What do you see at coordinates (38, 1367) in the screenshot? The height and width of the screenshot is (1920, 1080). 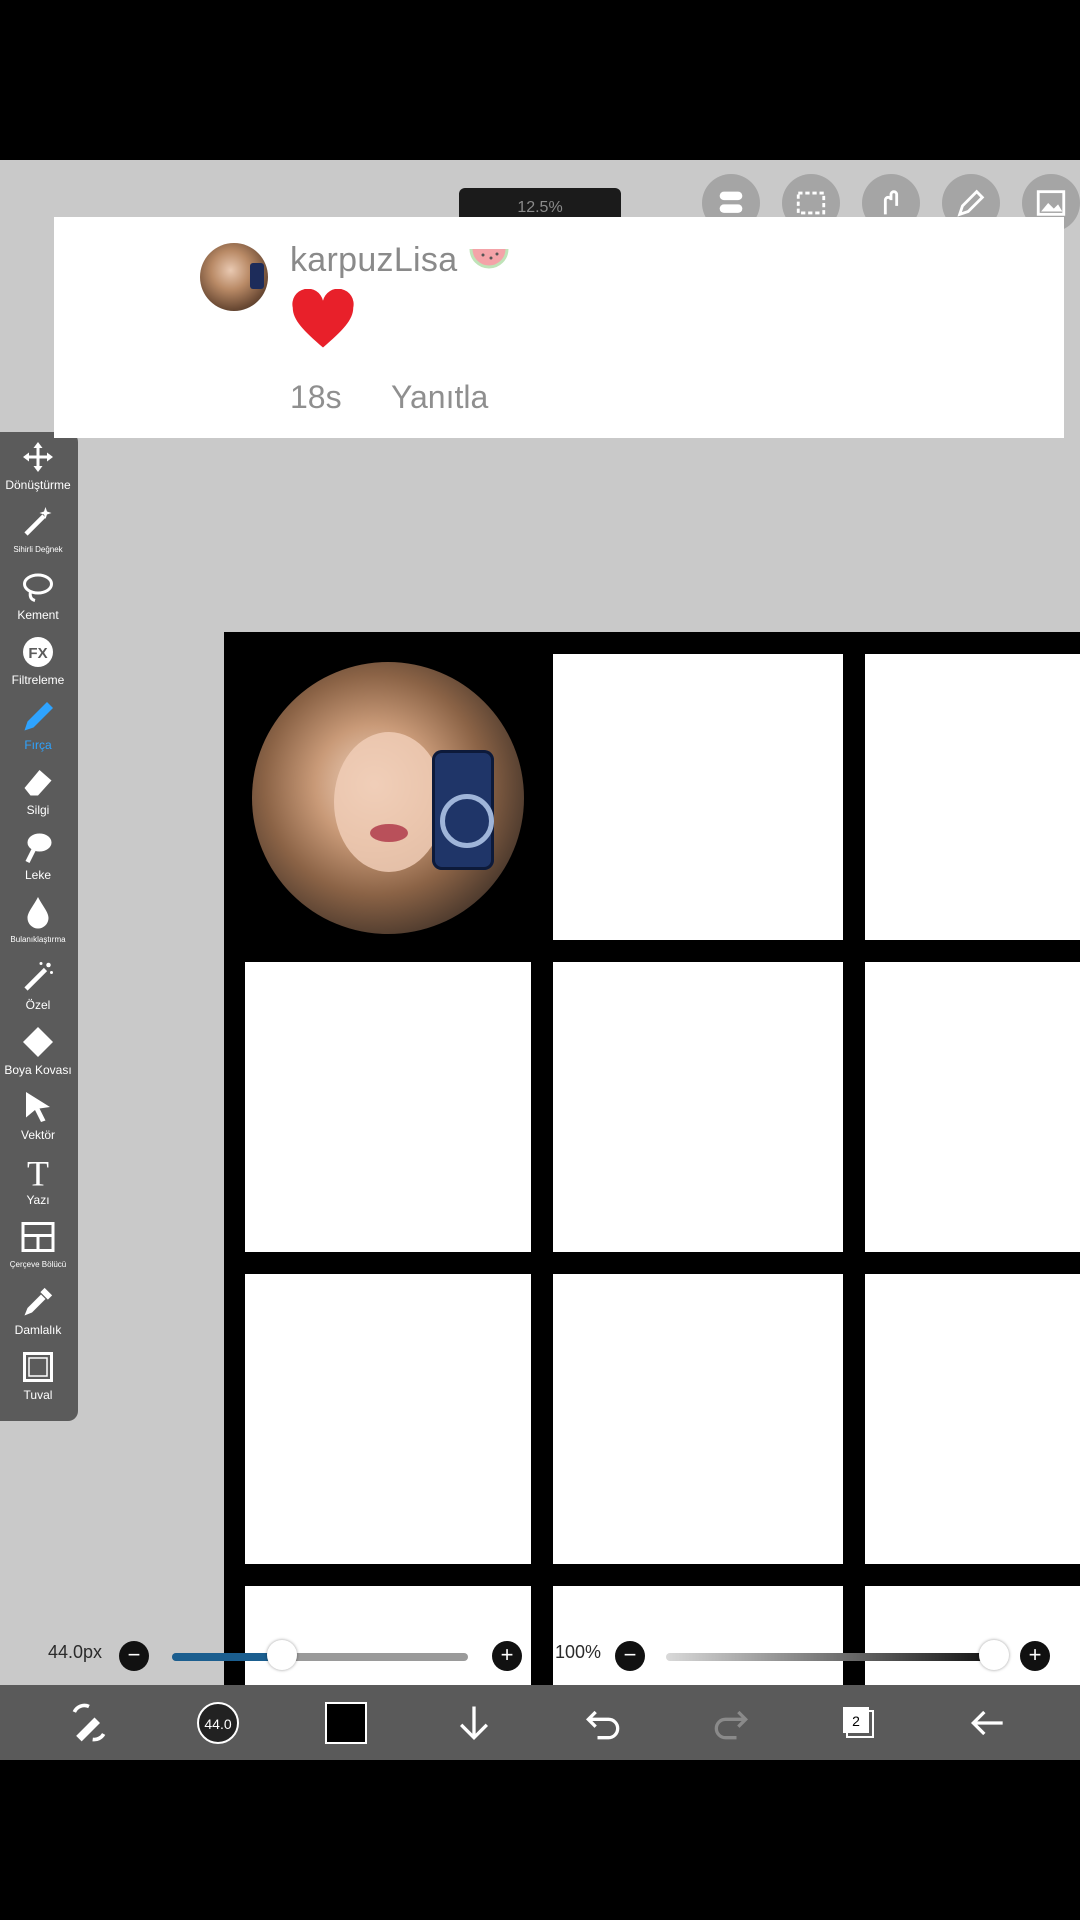 I see `canvas-icon` at bounding box center [38, 1367].